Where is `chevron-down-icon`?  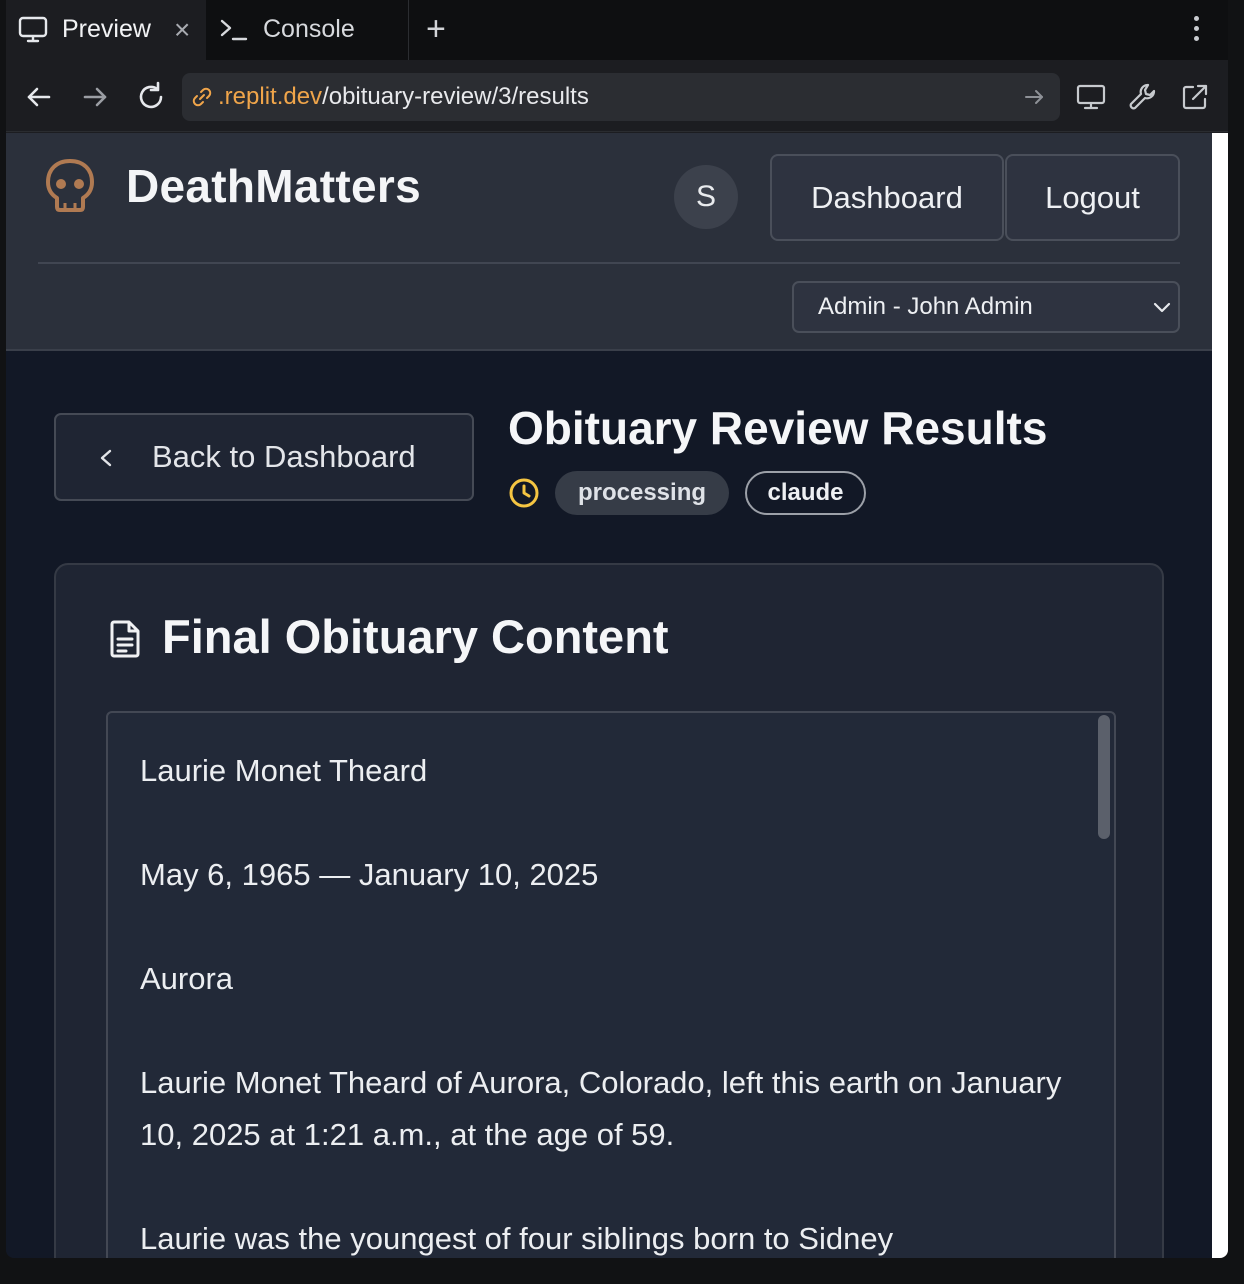
chevron-down-icon is located at coordinates (1162, 307).